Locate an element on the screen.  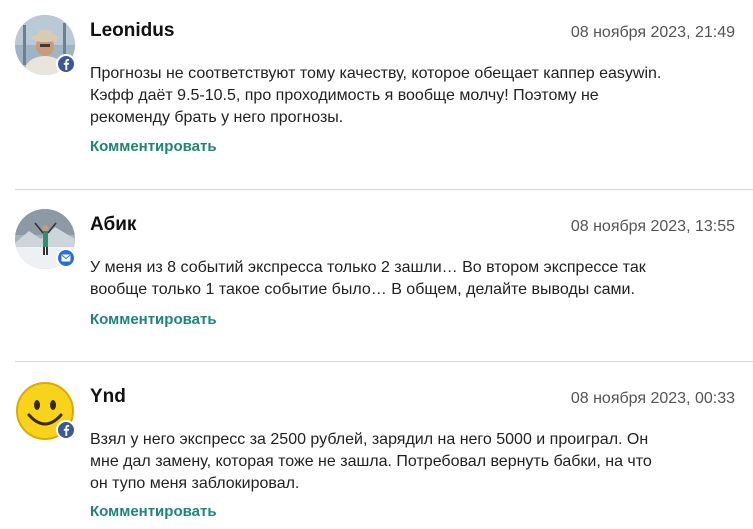
mail-icon is located at coordinates (66, 258).